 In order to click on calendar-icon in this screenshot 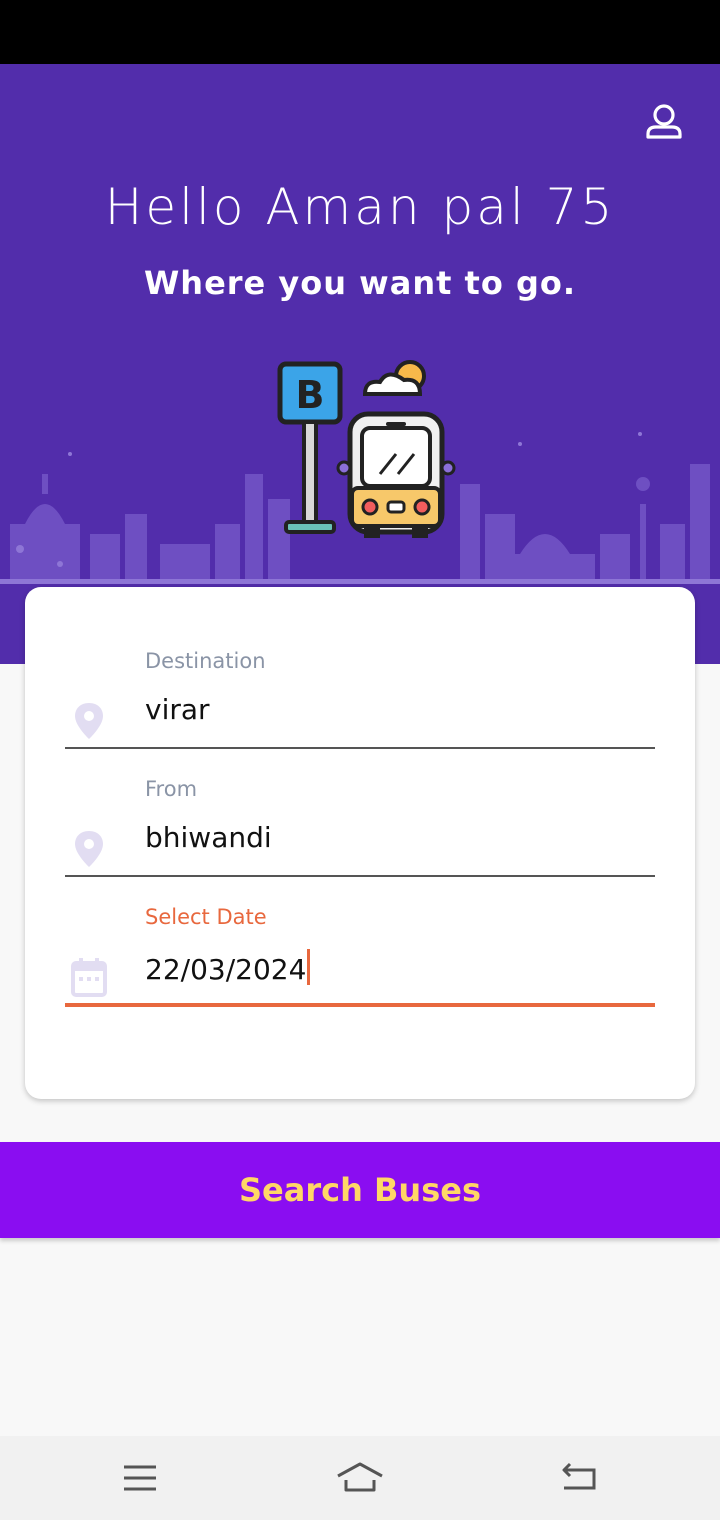, I will do `click(89, 977)`.